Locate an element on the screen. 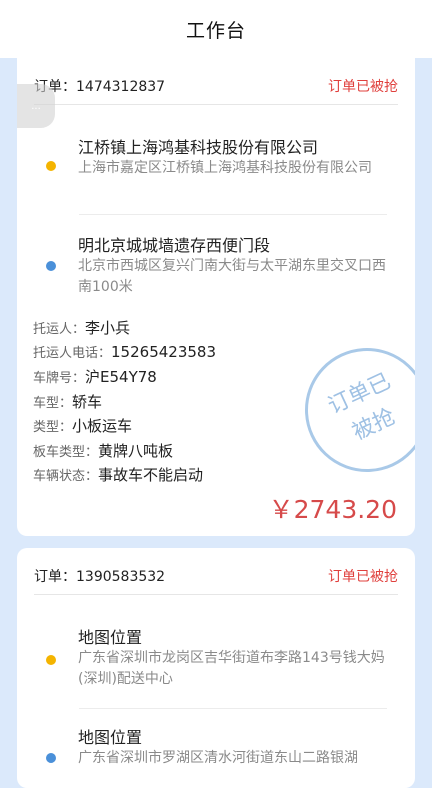  field-vehicle-status: 车辆状态：事故车不能启动 is located at coordinates (118, 474).